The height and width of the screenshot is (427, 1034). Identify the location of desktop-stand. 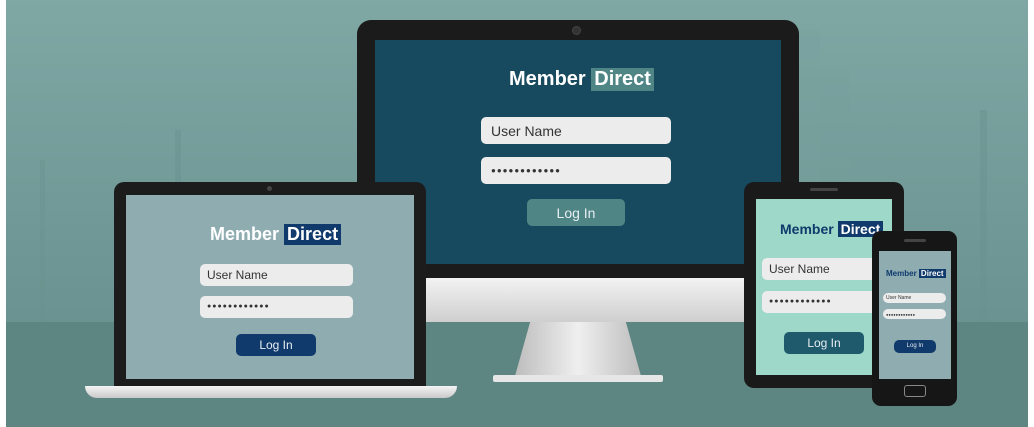
(578, 349).